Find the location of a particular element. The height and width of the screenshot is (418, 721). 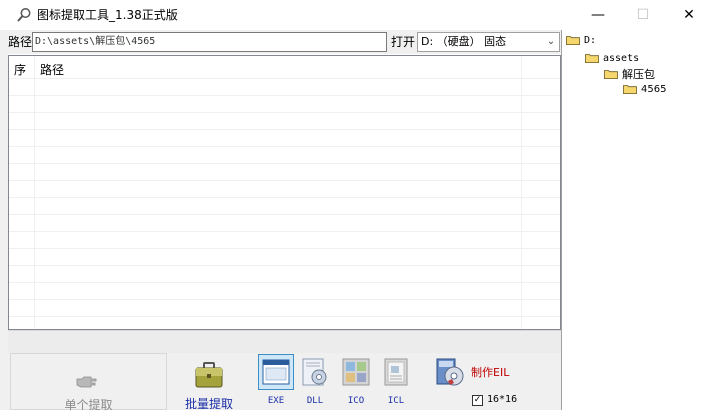

chevron-down-icon: ⌄ is located at coordinates (551, 42).